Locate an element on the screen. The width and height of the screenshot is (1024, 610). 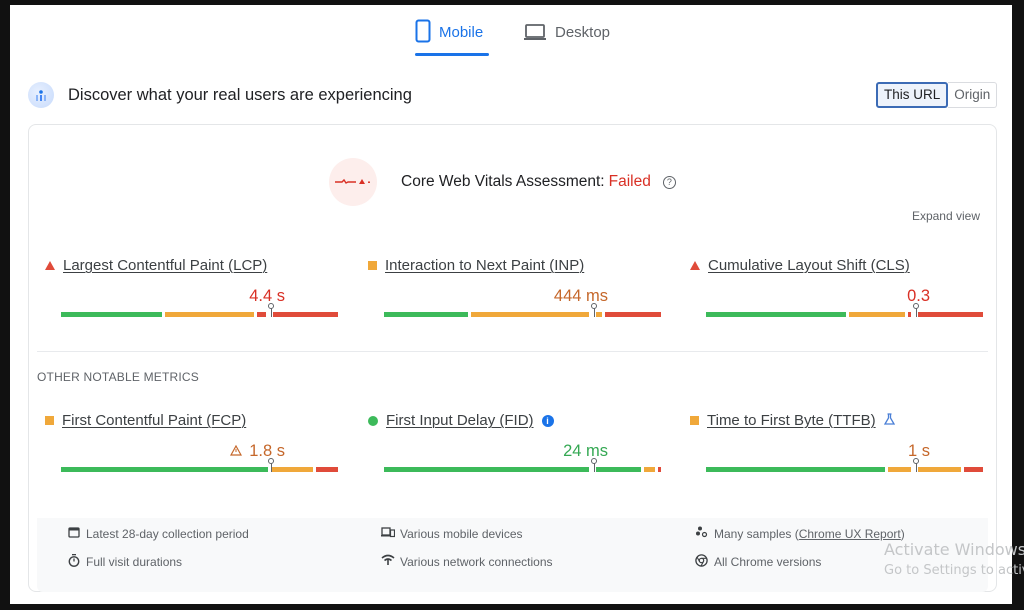
tab-desktop: Desktop is located at coordinates (566, 38).